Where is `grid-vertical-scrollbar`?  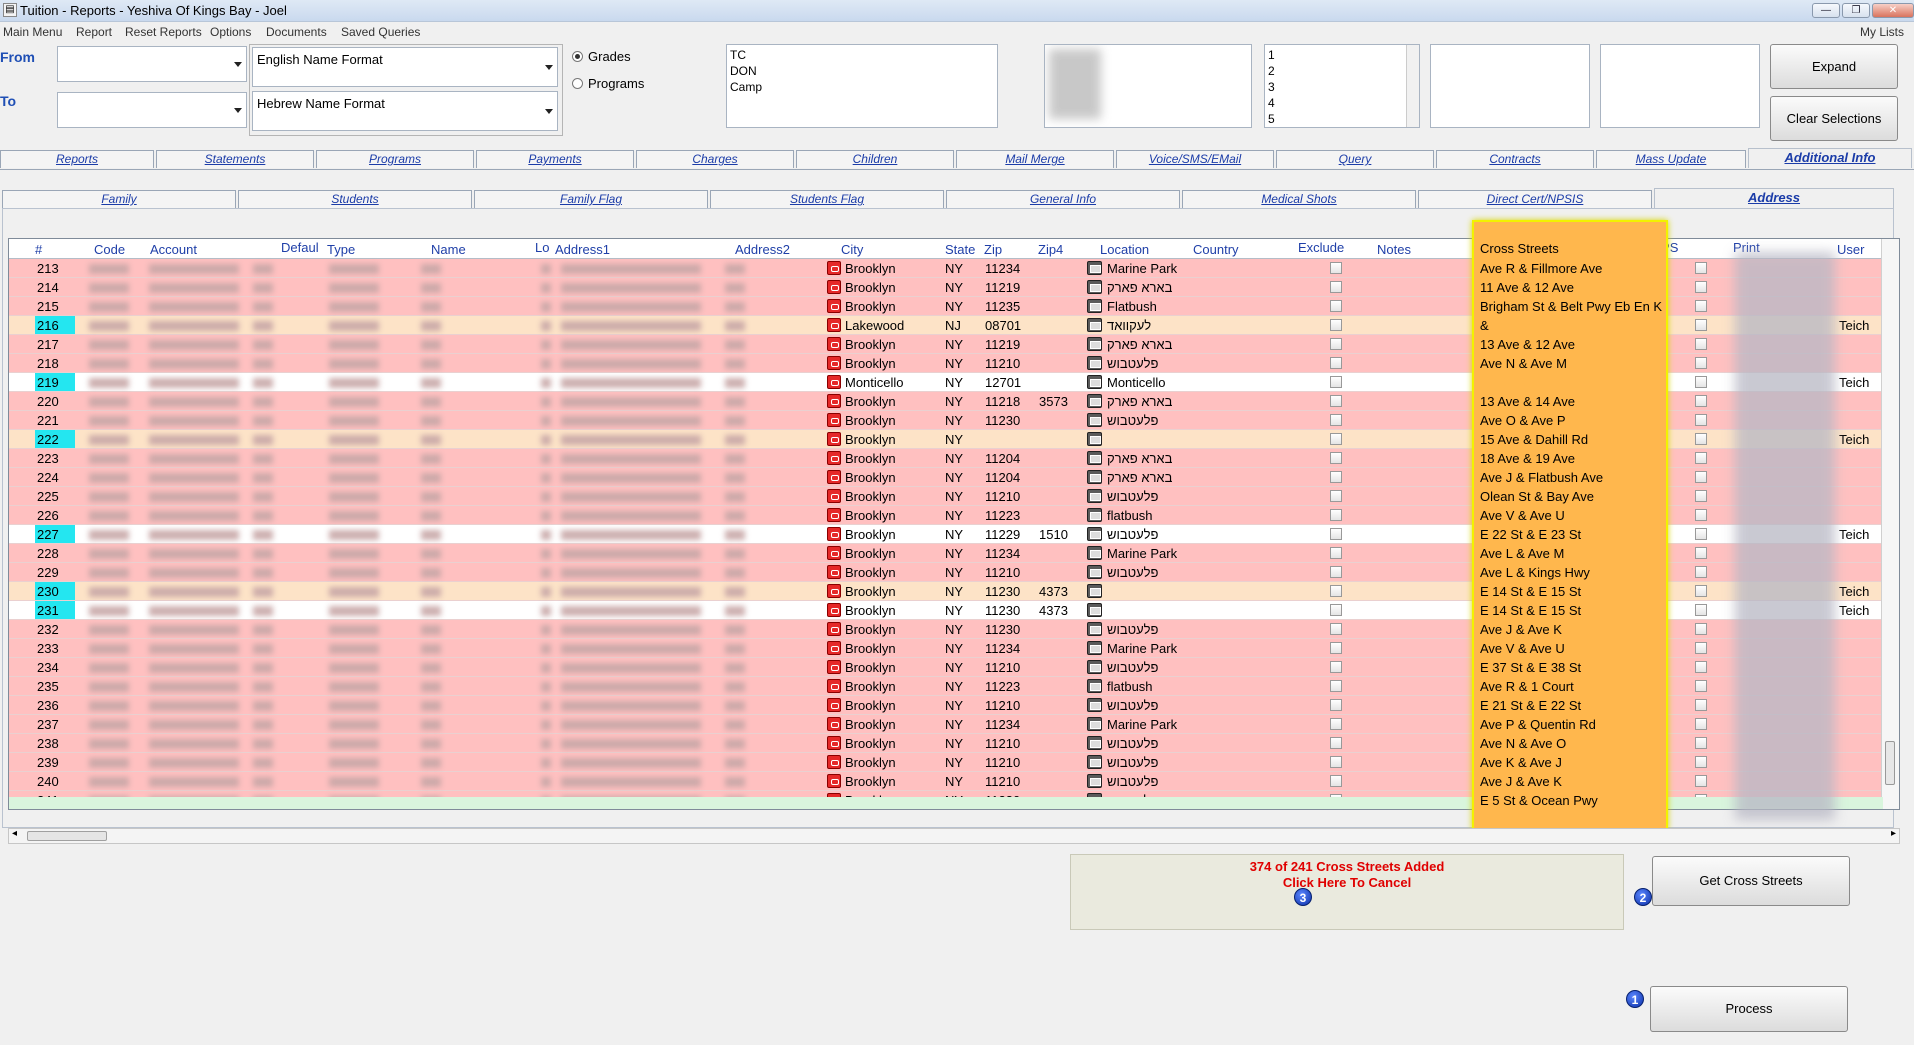
grid-vertical-scrollbar is located at coordinates (1890, 524).